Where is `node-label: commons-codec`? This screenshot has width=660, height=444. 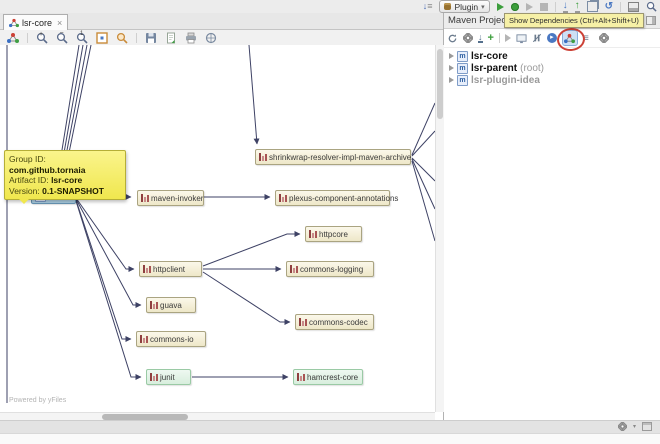
node-label: commons-codec is located at coordinates (338, 322).